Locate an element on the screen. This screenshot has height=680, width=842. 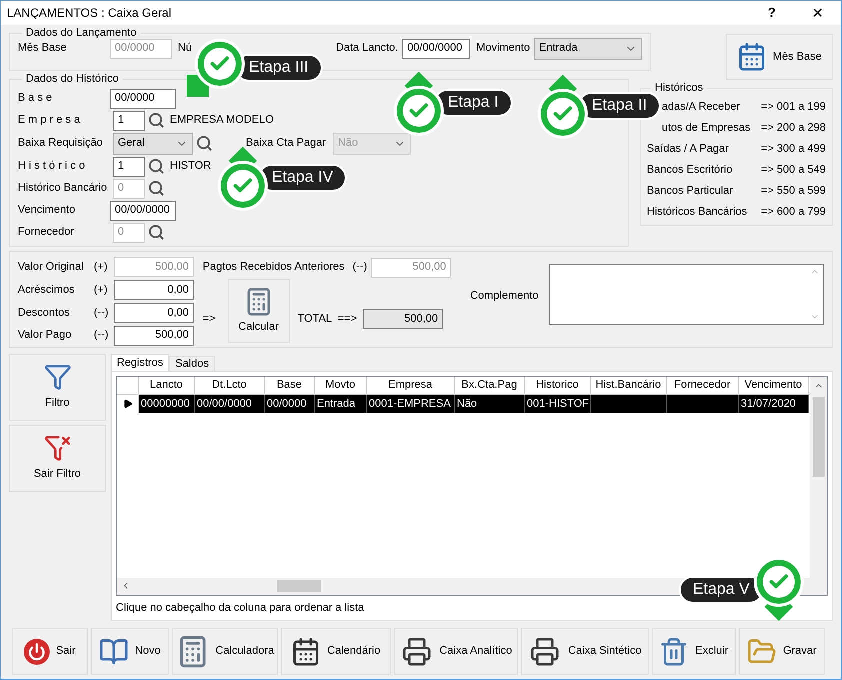
help-button: ? is located at coordinates (772, 13).